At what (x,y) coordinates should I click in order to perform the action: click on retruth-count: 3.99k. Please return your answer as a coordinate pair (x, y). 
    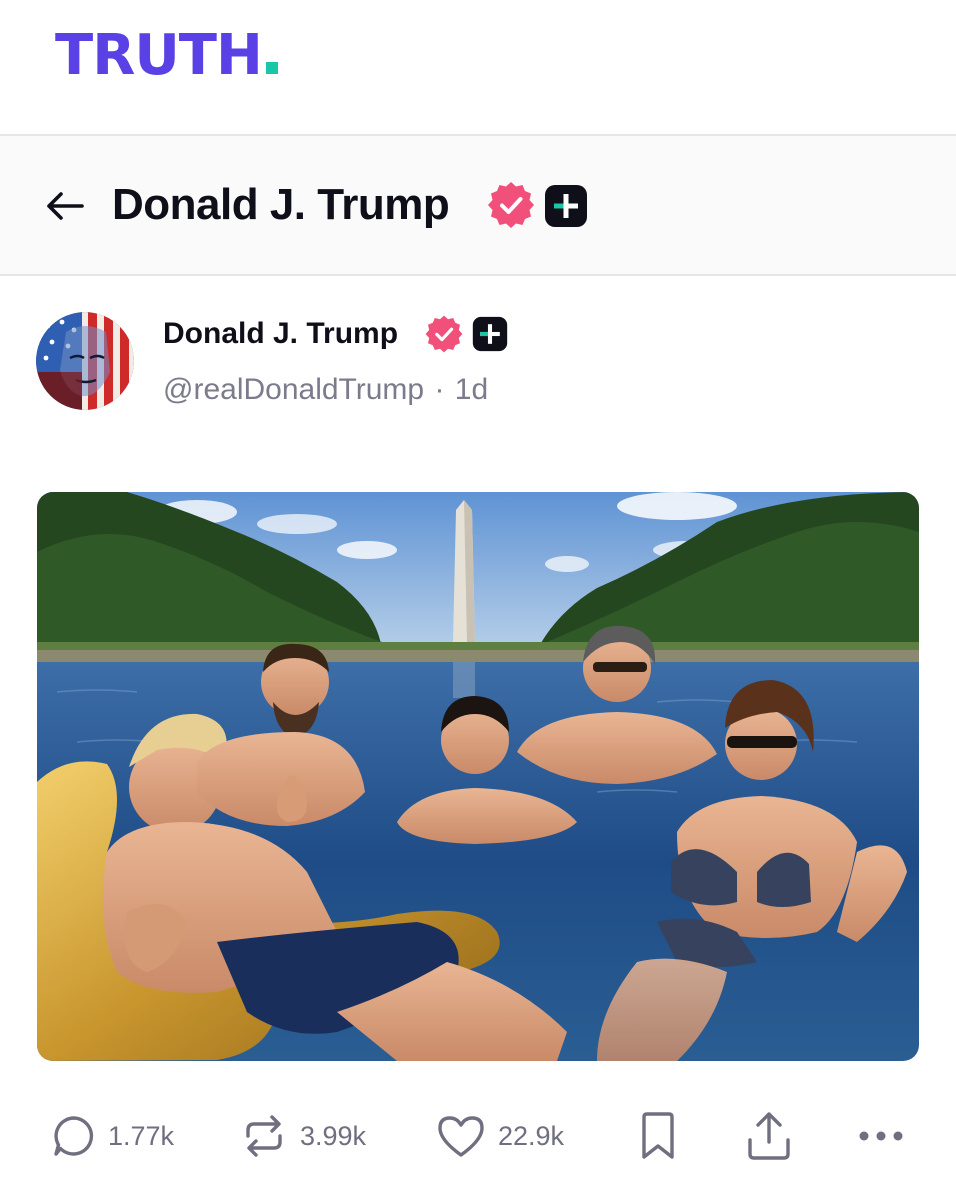
    Looking at the image, I should click on (333, 1135).